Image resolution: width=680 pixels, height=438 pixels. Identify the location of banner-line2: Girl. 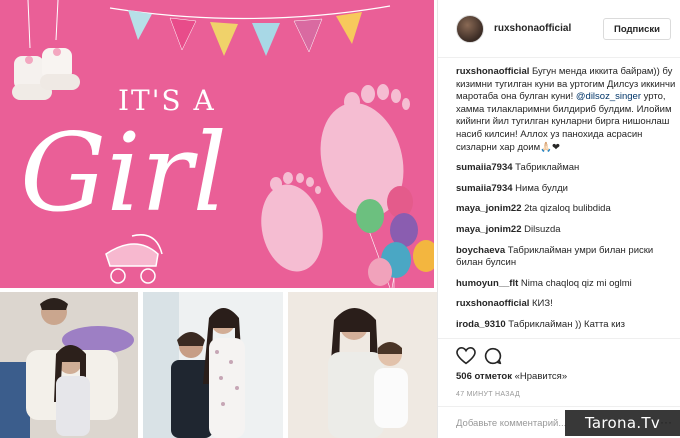
(123, 173).